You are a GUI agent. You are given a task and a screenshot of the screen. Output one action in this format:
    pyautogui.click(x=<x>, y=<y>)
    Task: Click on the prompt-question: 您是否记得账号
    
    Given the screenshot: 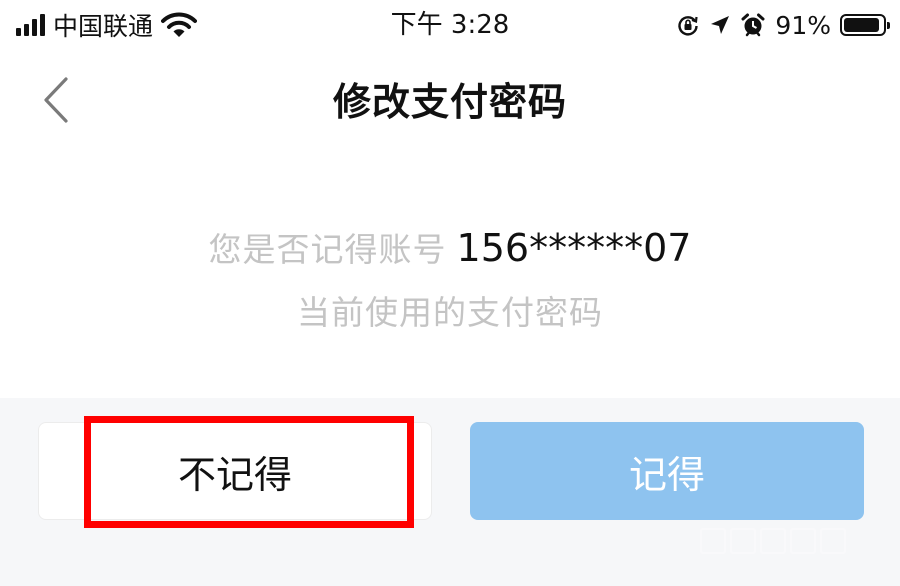 What is the action you would take?
    pyautogui.click(x=327, y=249)
    